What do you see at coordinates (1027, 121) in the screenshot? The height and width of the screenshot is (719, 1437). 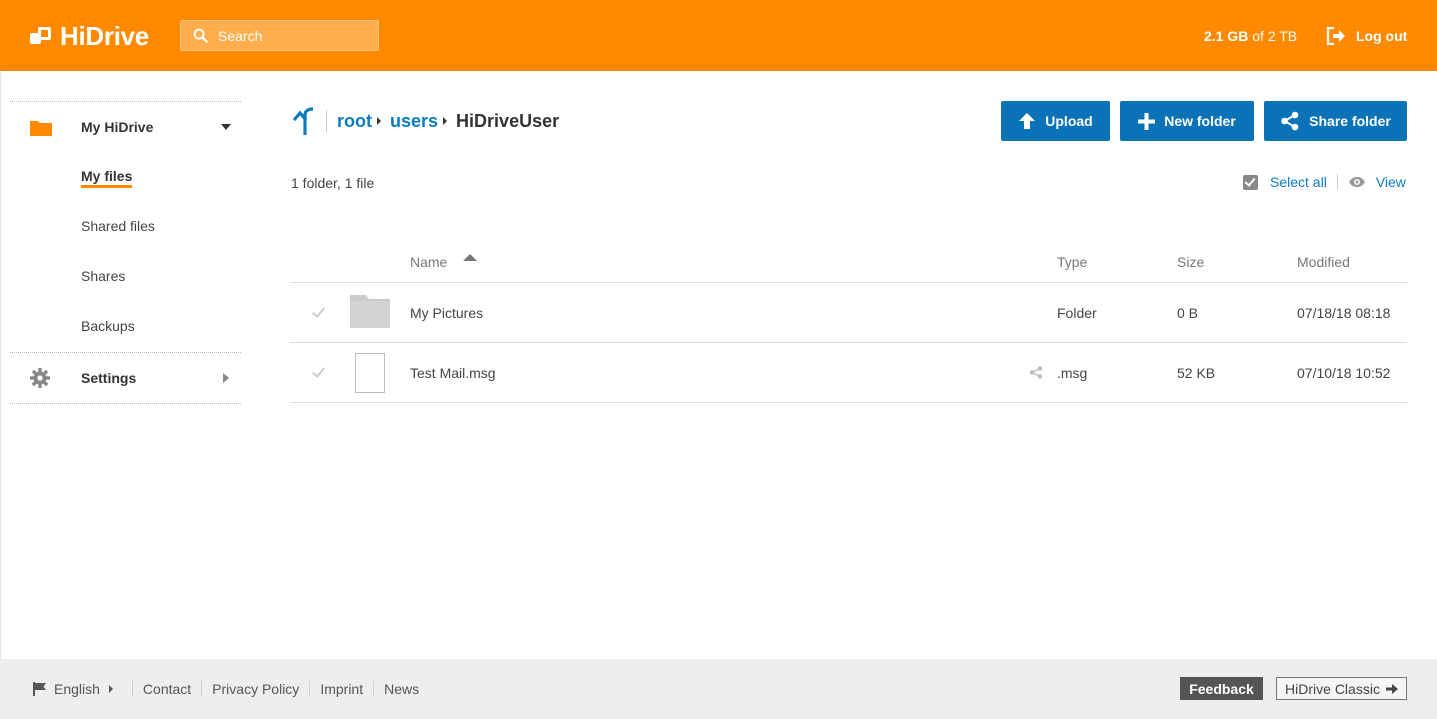 I see `upload-arrow-icon` at bounding box center [1027, 121].